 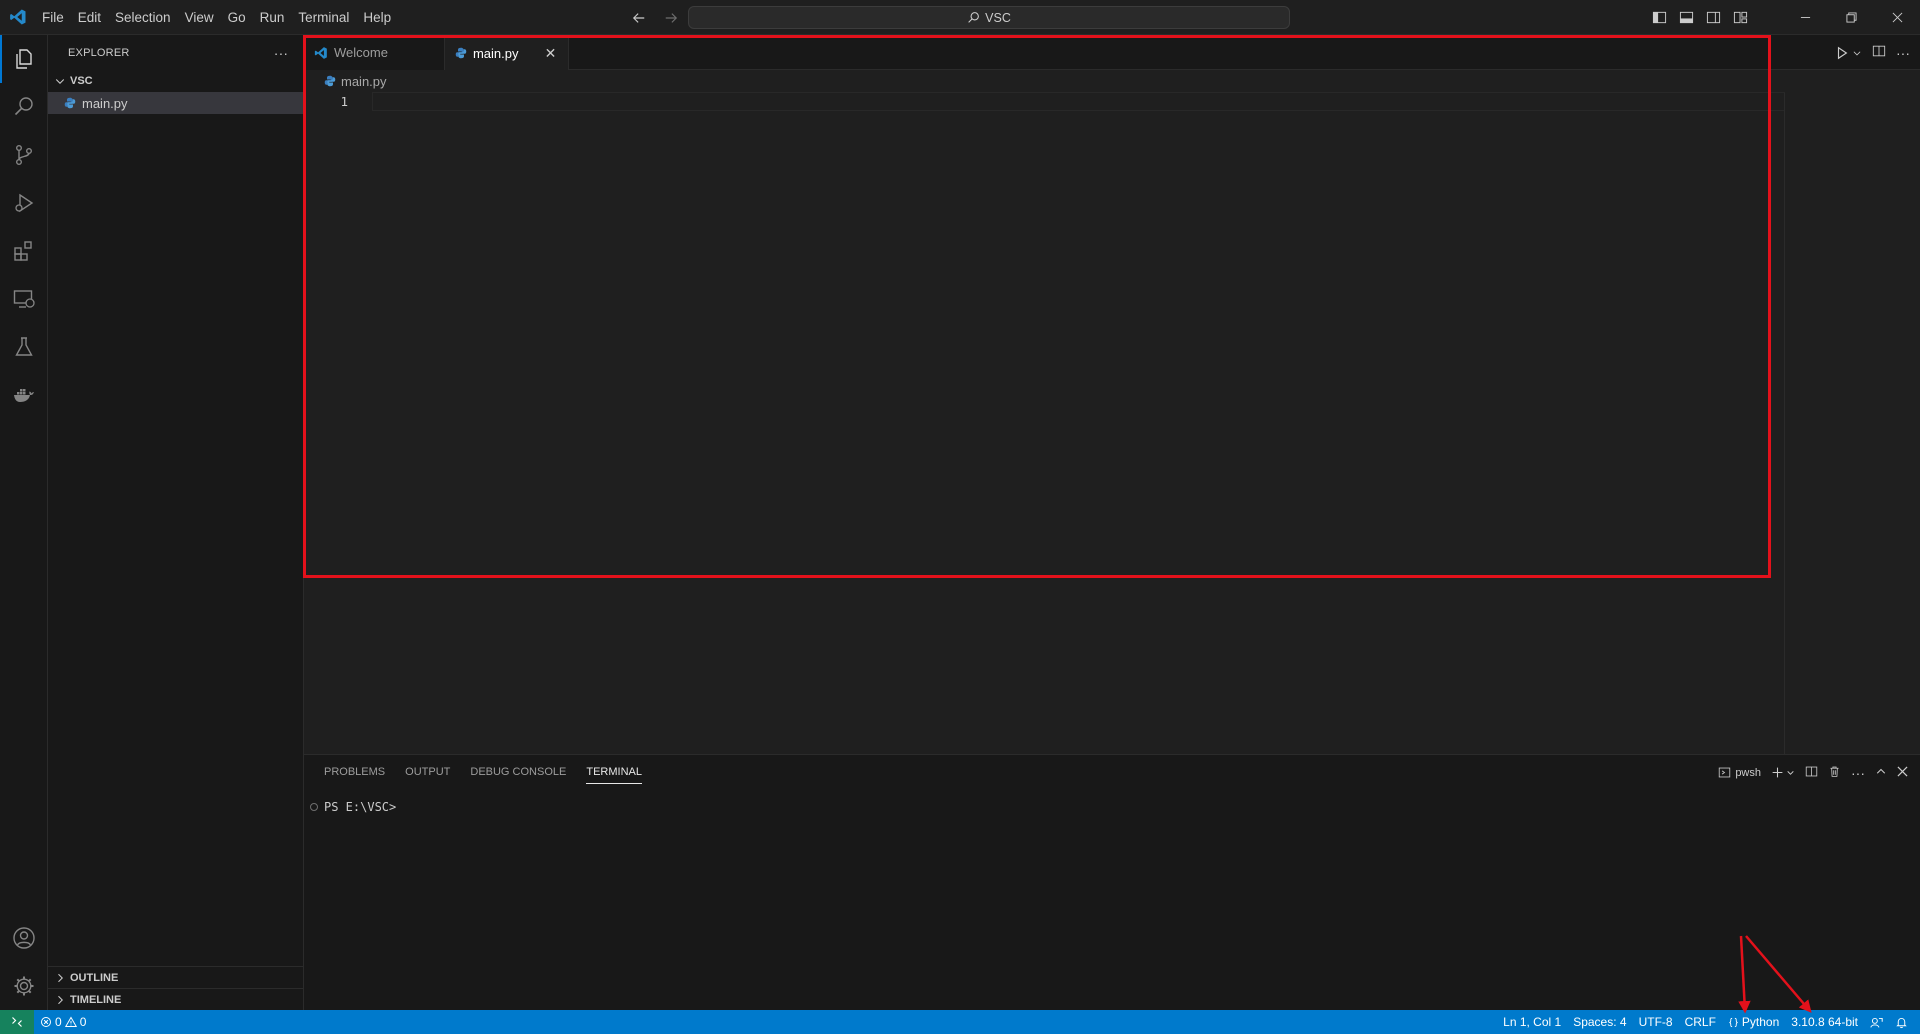 I want to click on timeline-section: TIMELINE, so click(x=176, y=999).